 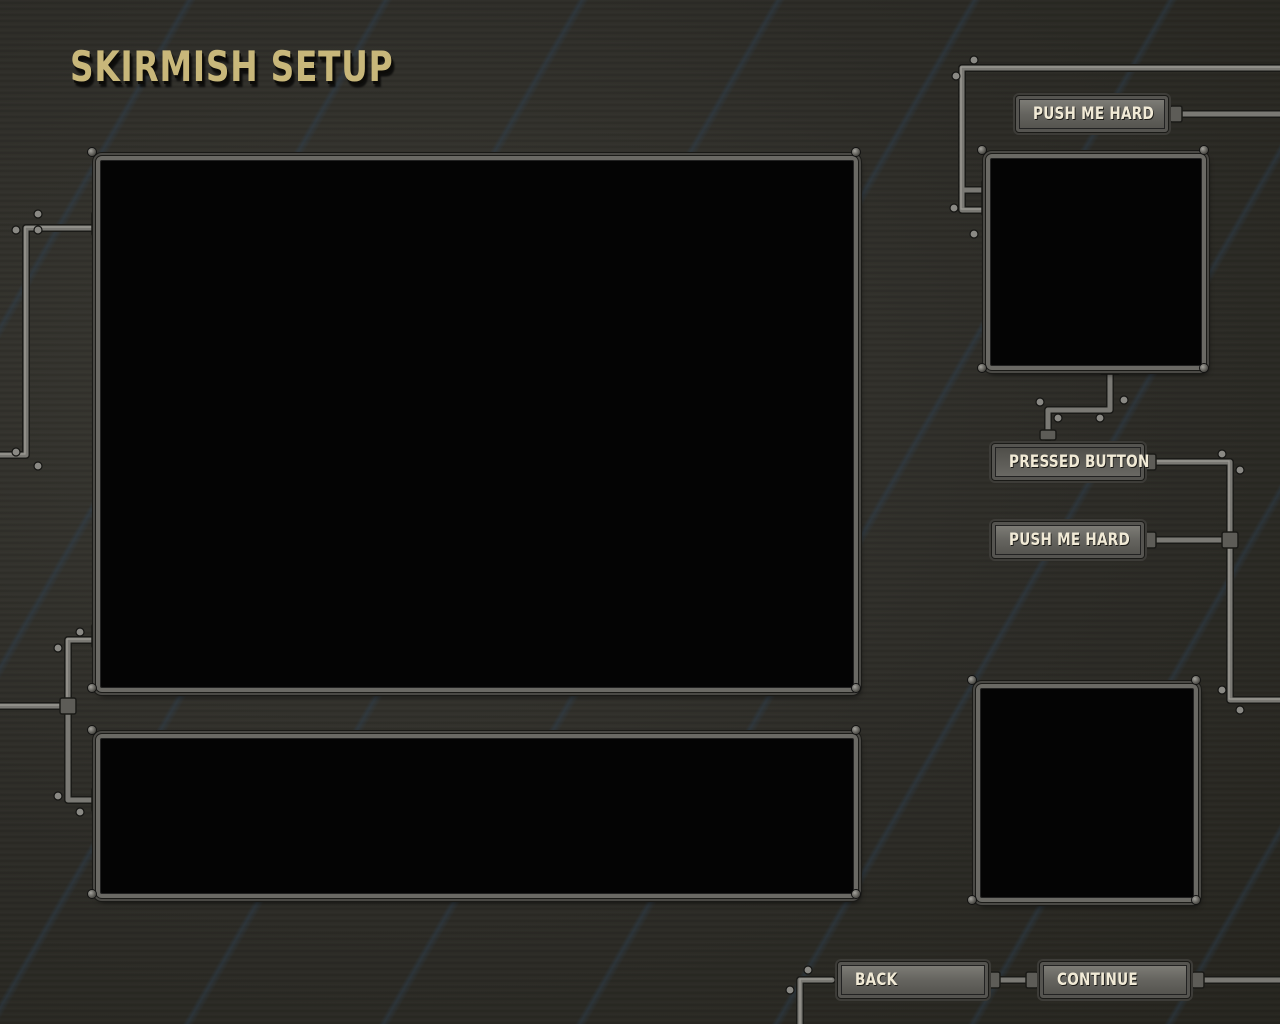 What do you see at coordinates (1097, 980) in the screenshot?
I see `button-label: CONTINUE` at bounding box center [1097, 980].